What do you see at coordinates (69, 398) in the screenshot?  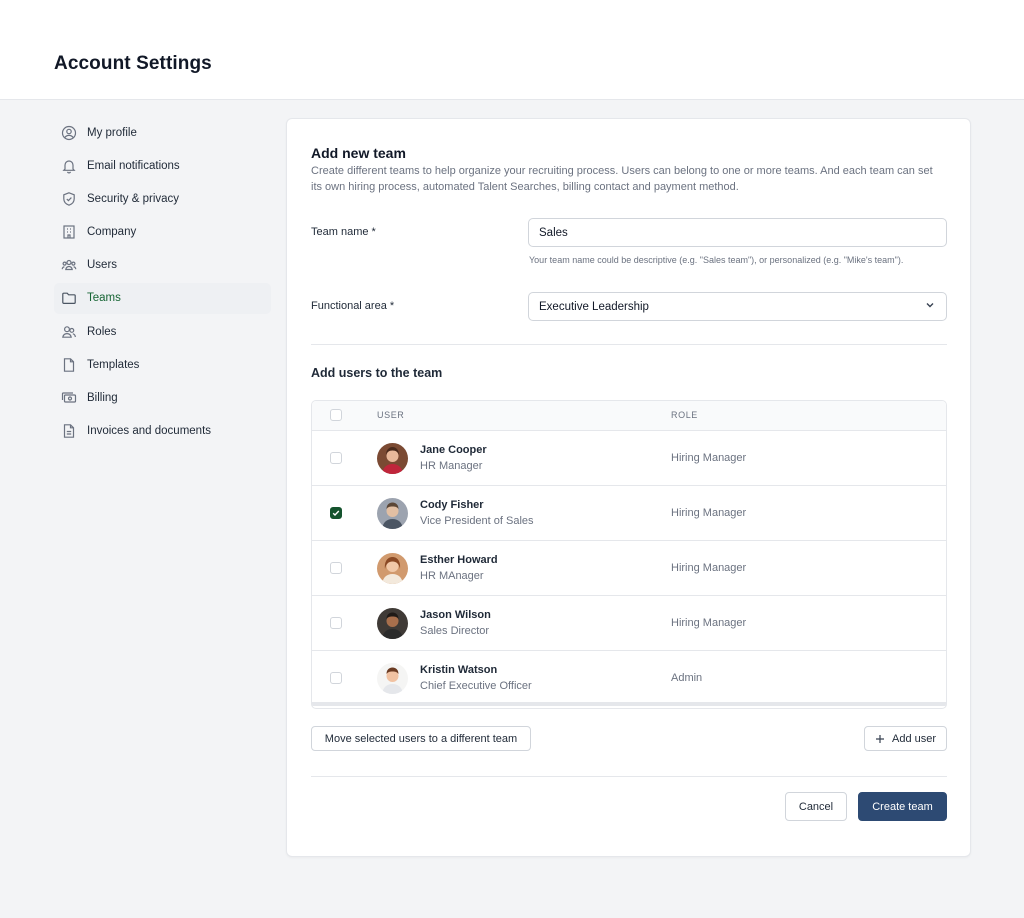 I see `cash-icon` at bounding box center [69, 398].